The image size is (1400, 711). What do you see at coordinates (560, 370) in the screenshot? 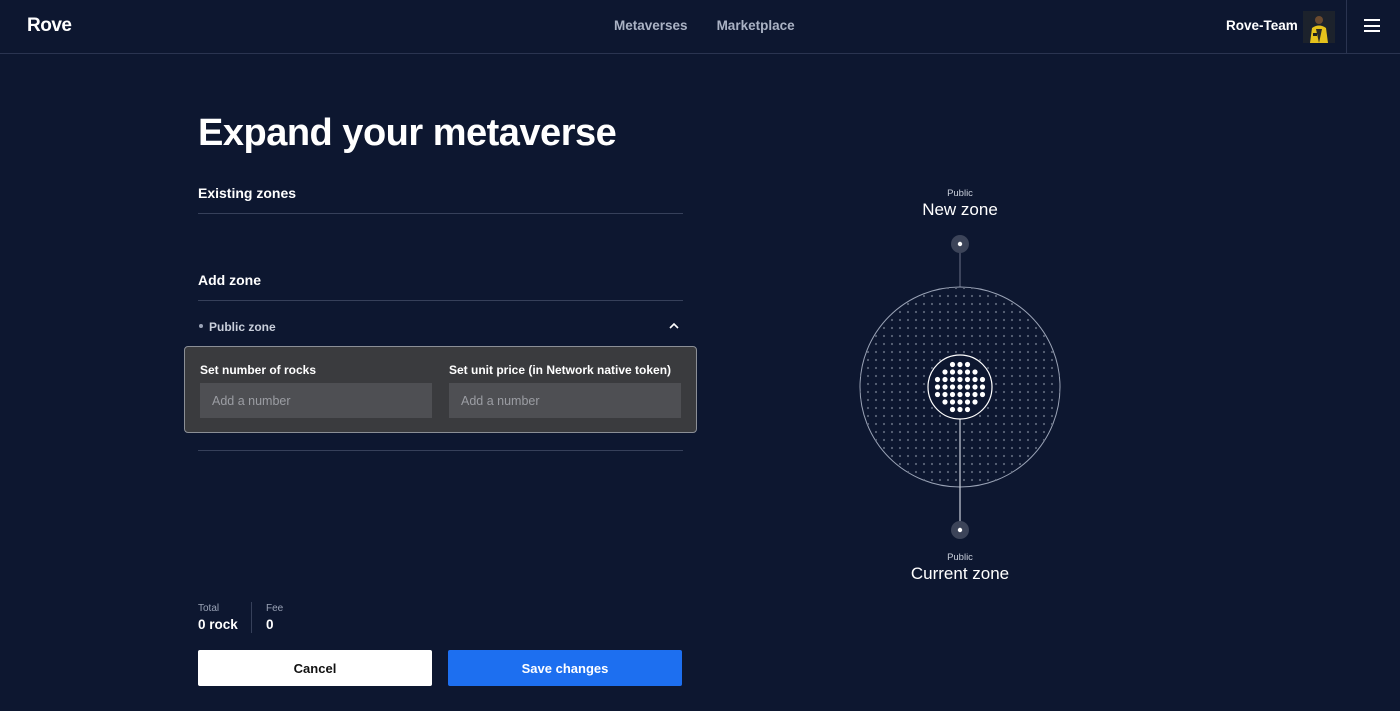
I see `price-label: Set unit price (in Network native token)` at bounding box center [560, 370].